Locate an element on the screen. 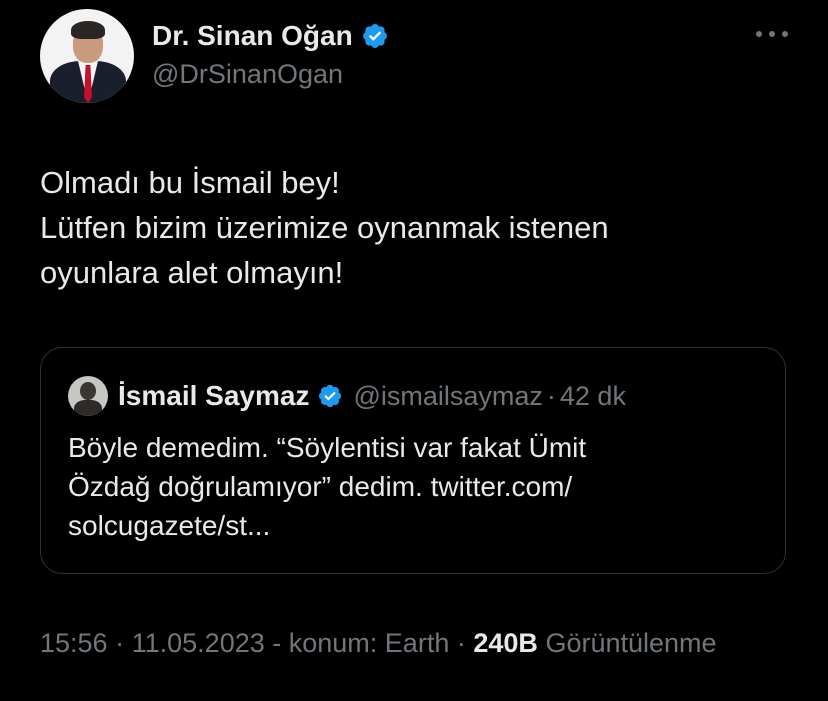 This screenshot has height=701, width=828. author-names: Dr. Sinan Oğan @DrSinanOgan is located at coordinates (270, 56).